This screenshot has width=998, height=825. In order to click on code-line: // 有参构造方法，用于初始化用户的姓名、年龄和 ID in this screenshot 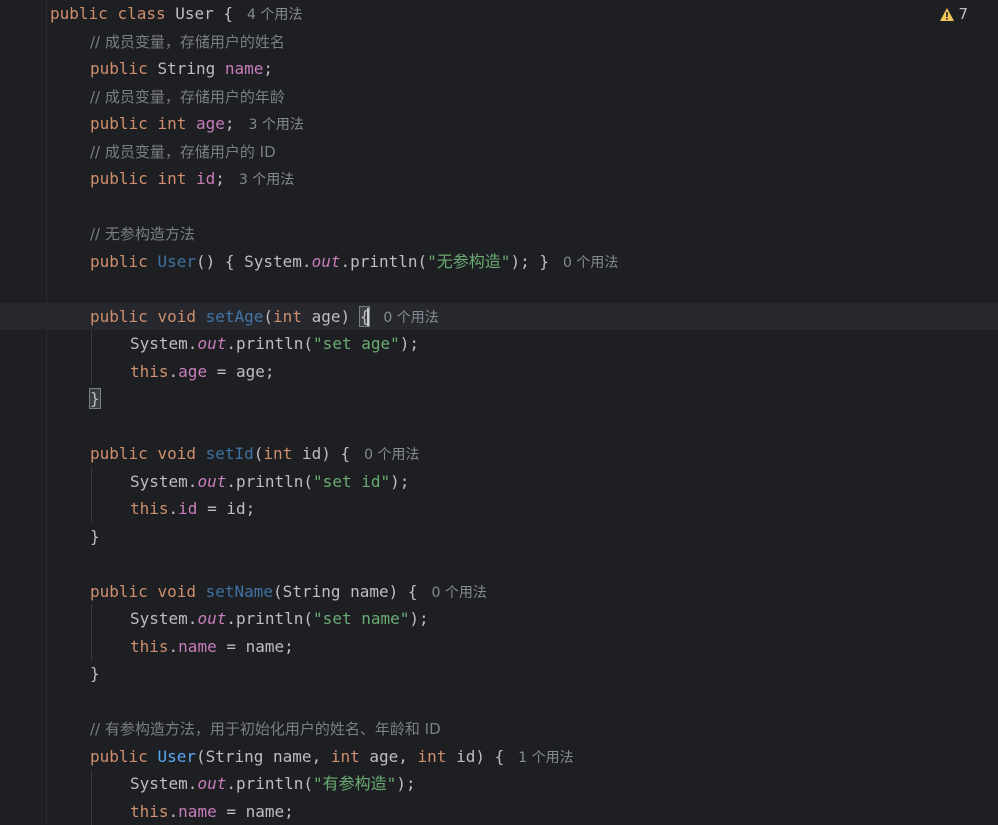, I will do `click(499, 729)`.